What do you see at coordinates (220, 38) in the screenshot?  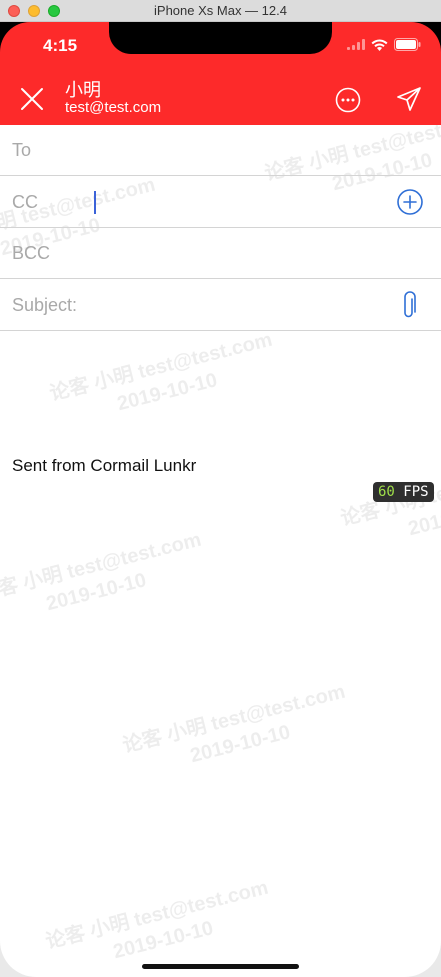 I see `notch` at bounding box center [220, 38].